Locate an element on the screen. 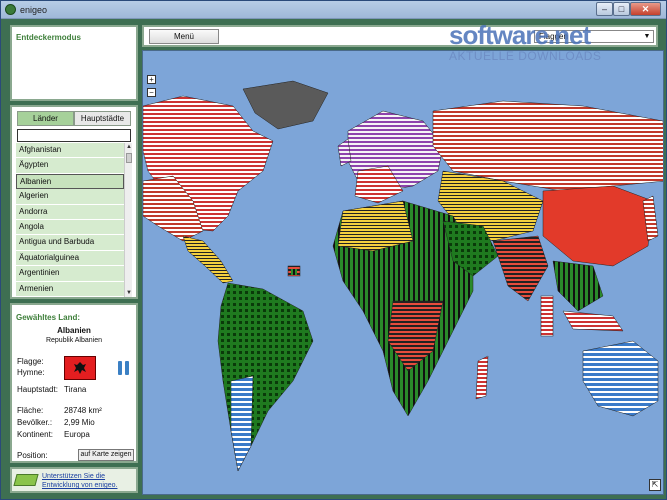 The height and width of the screenshot is (500, 667). list-item: Ägypten is located at coordinates (70, 166).